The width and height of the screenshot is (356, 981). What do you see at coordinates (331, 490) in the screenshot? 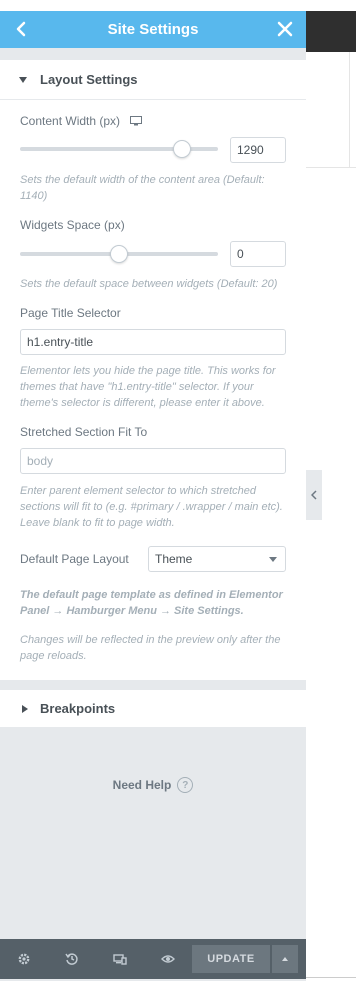
I see `preview-area` at bounding box center [331, 490].